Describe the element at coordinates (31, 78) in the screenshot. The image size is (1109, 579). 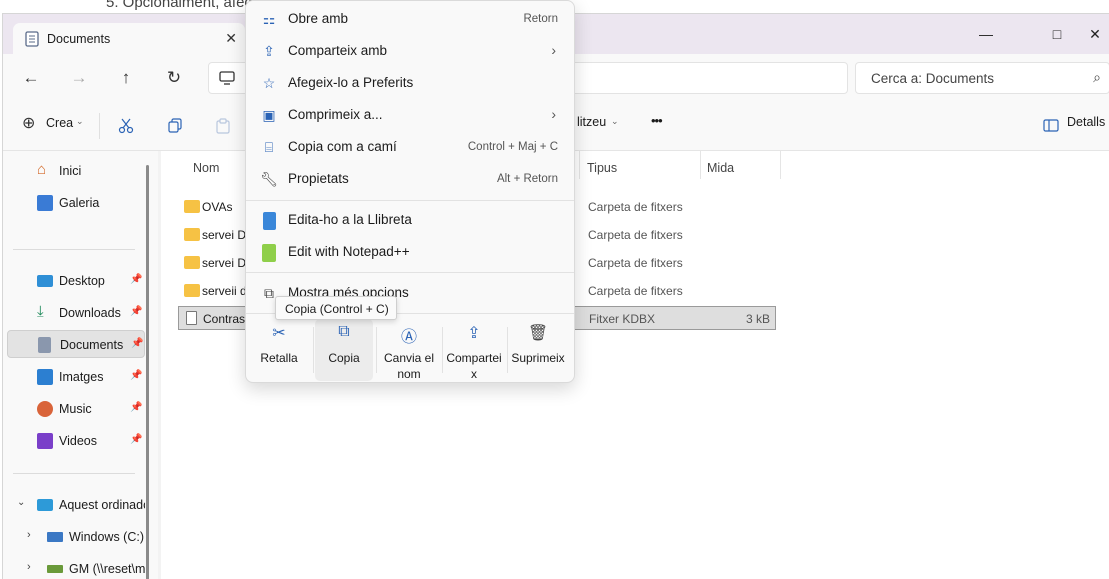
I see `back-button: ←` at that location.